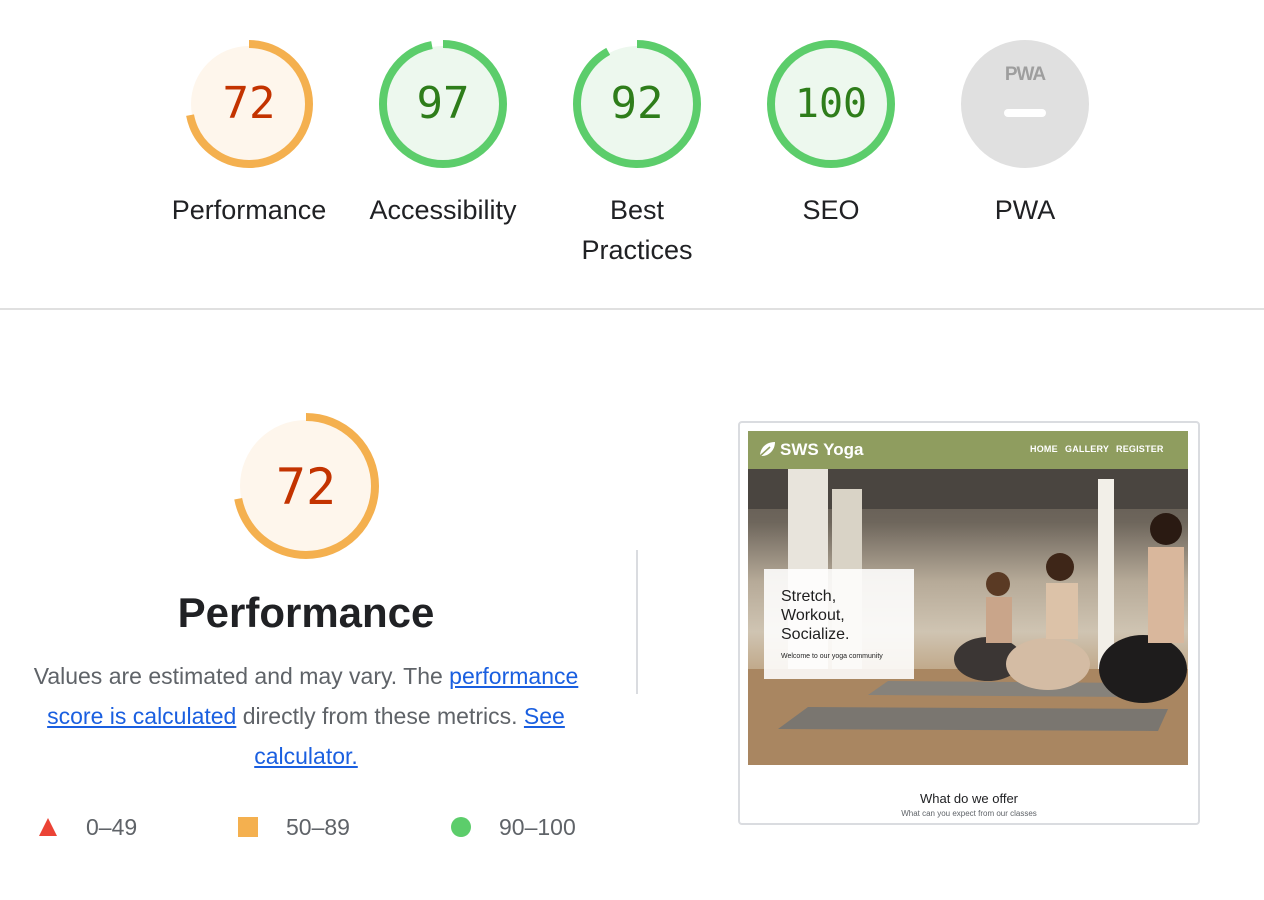 The image size is (1264, 900). I want to click on vertical-divider, so click(637, 622).